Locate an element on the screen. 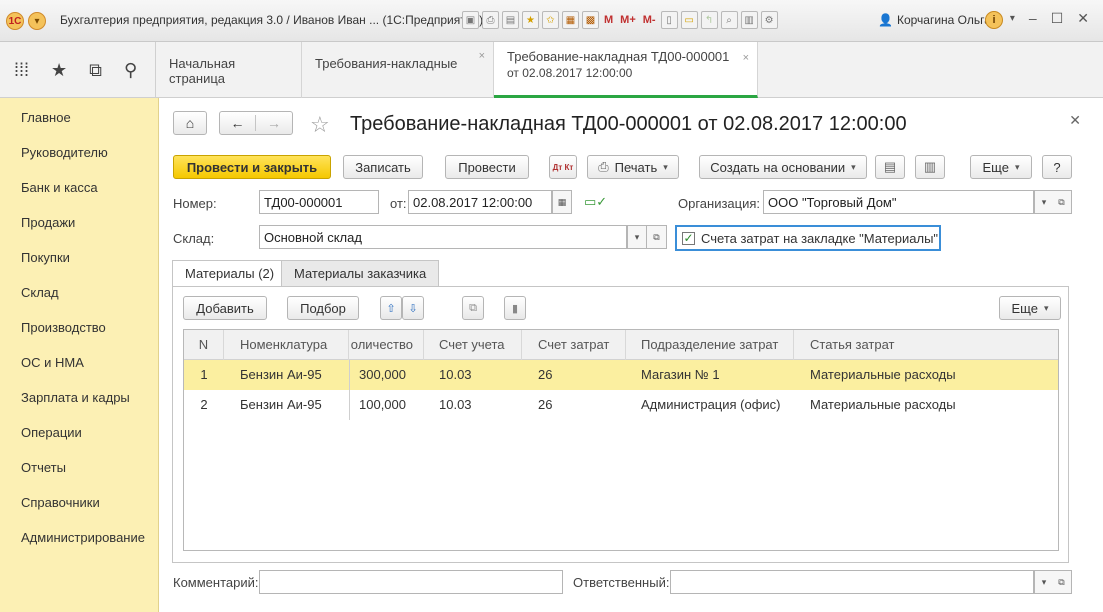 The height and width of the screenshot is (612, 1103). save-doc-icon: ▣ is located at coordinates (470, 20).